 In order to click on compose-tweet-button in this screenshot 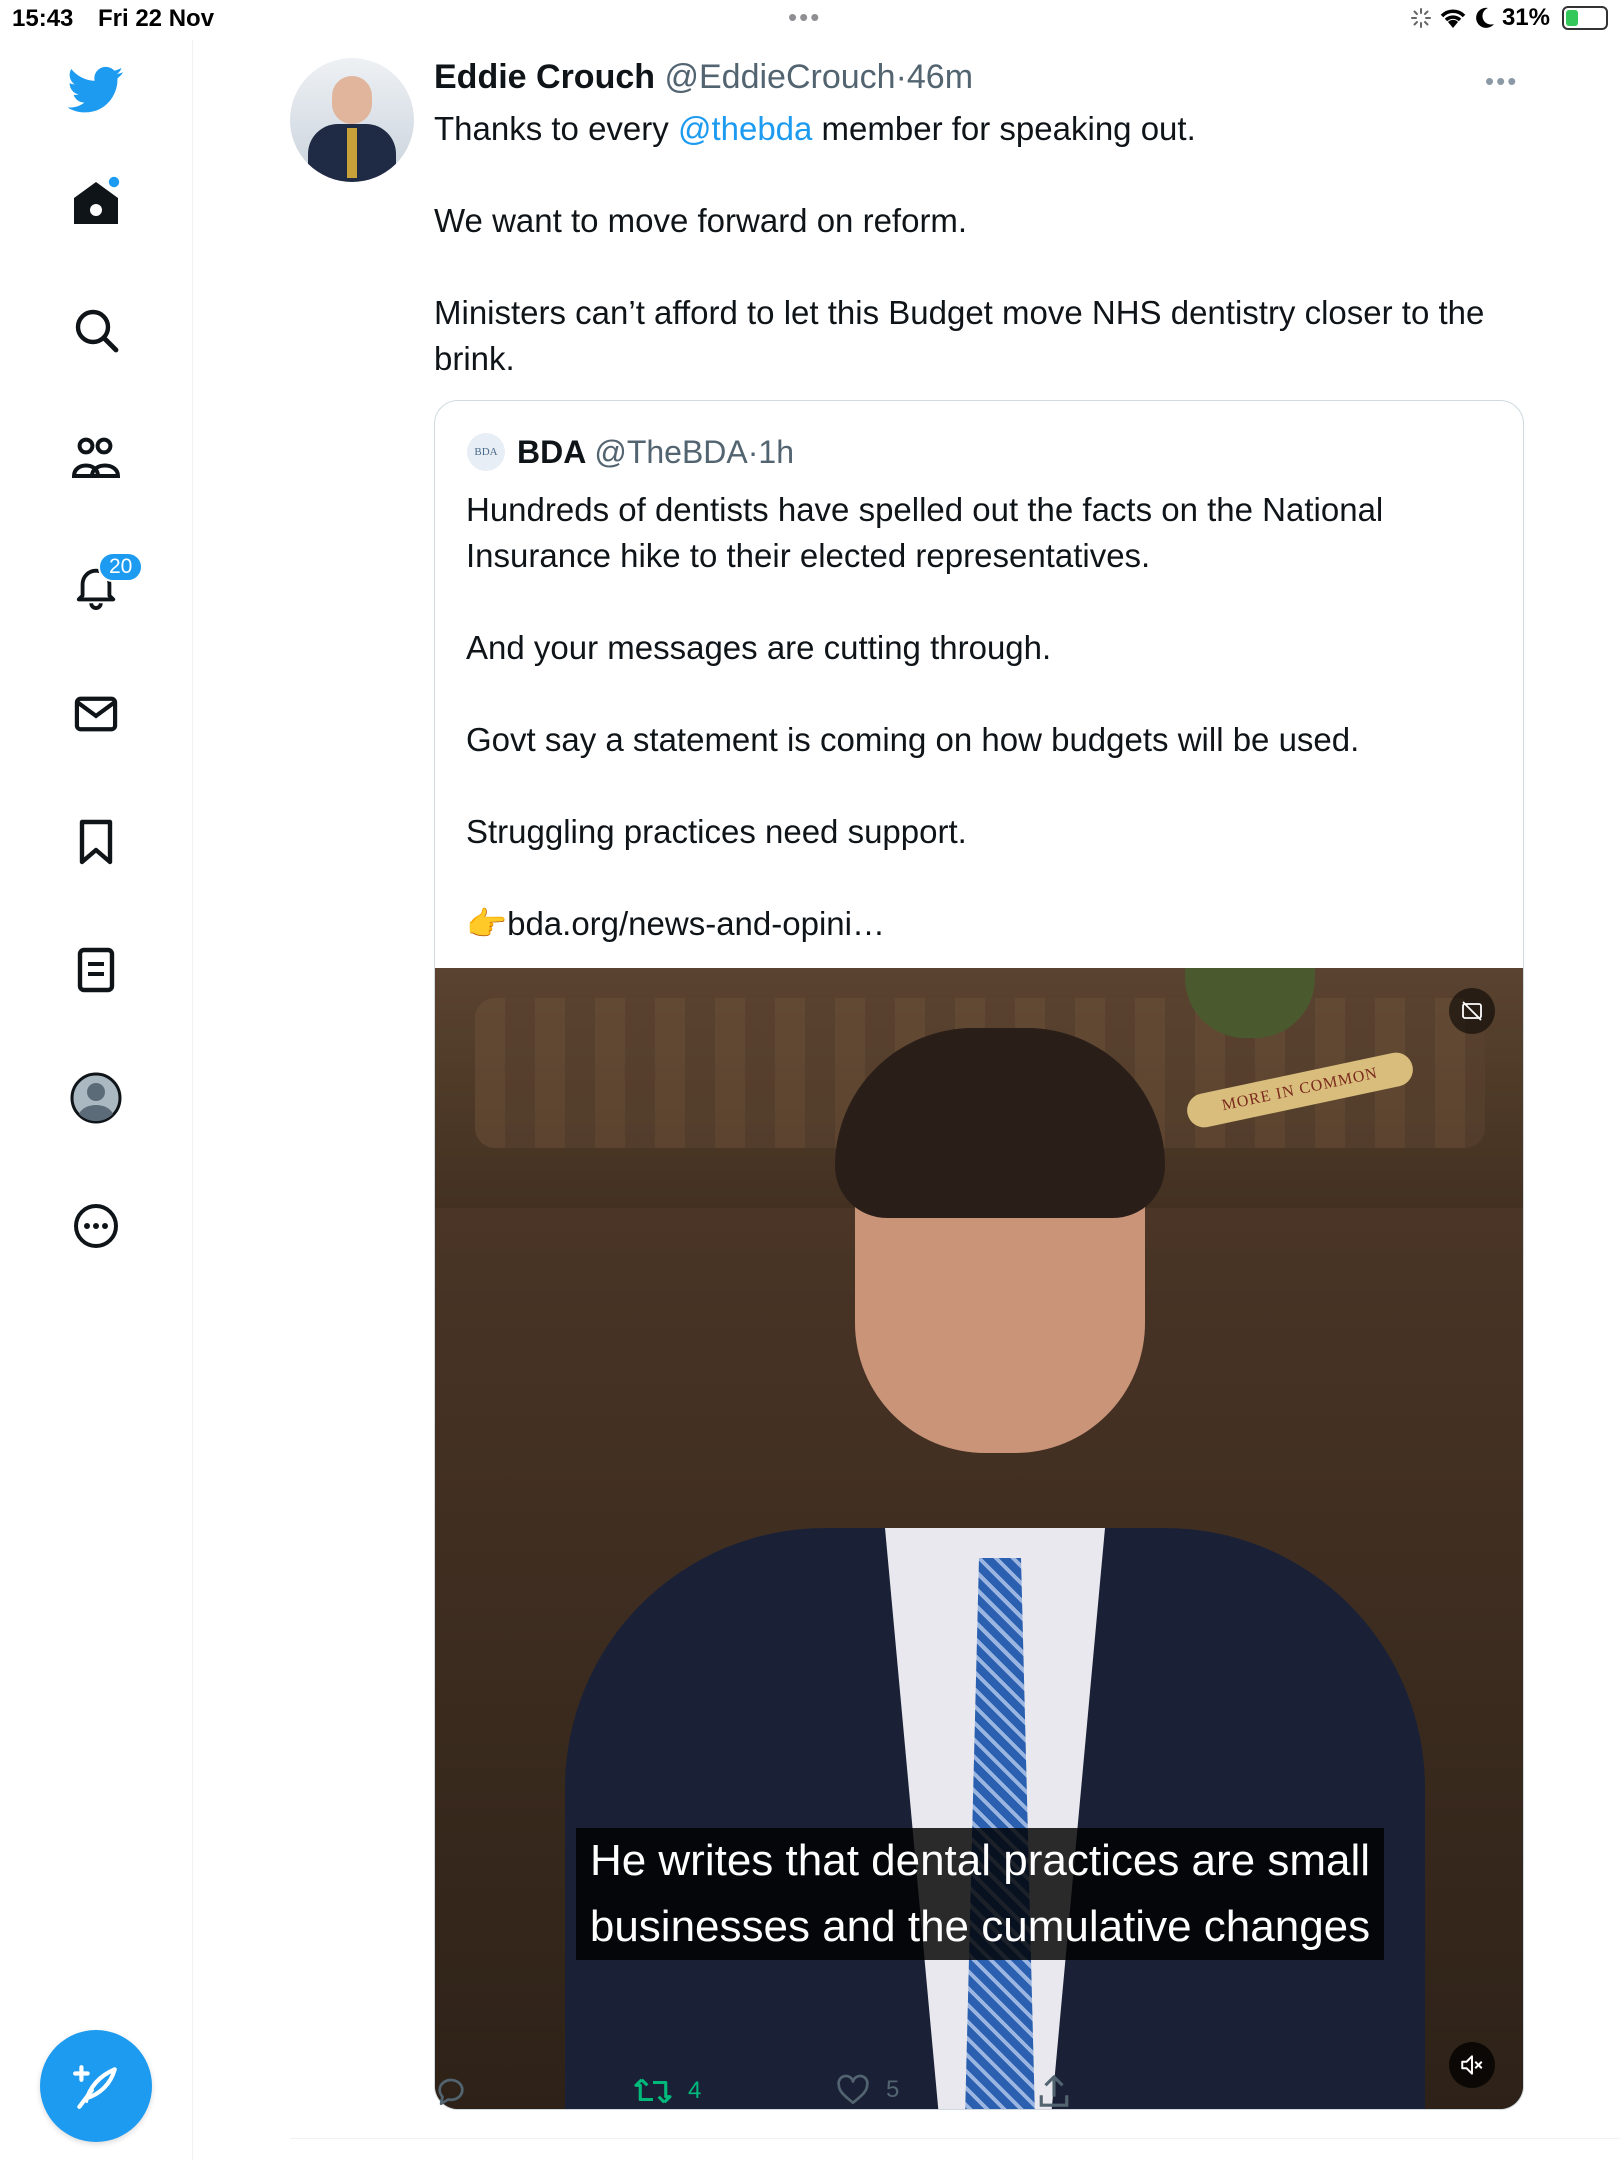, I will do `click(96, 2086)`.